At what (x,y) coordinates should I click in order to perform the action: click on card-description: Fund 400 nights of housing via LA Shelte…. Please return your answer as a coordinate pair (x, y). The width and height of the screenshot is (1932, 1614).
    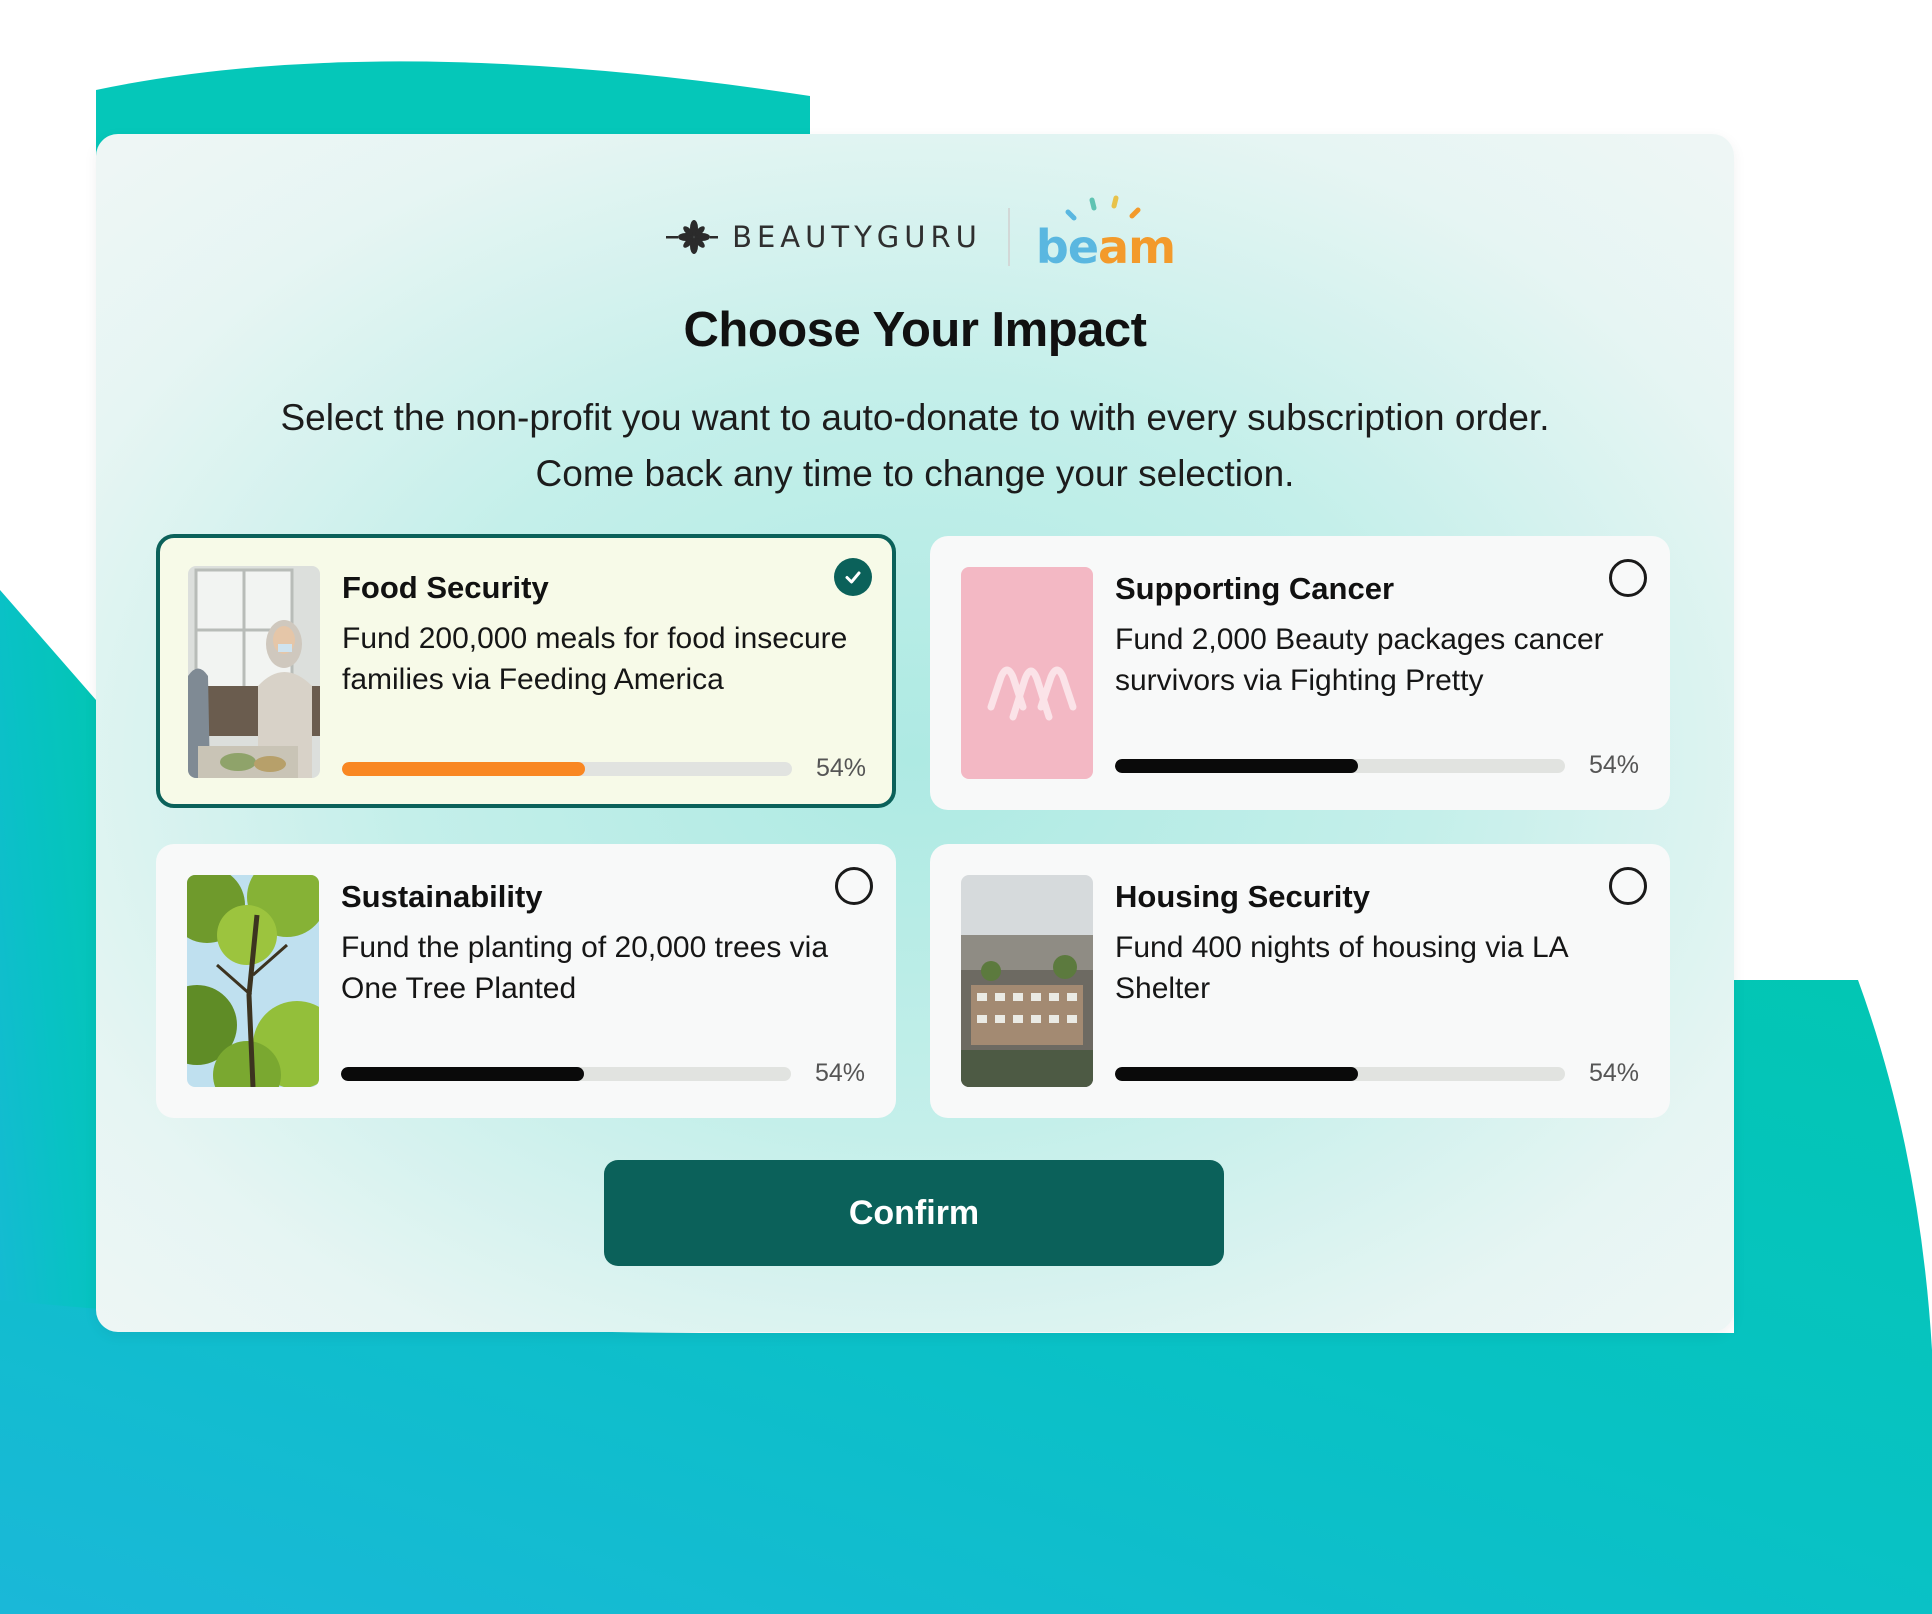
    Looking at the image, I should click on (1341, 968).